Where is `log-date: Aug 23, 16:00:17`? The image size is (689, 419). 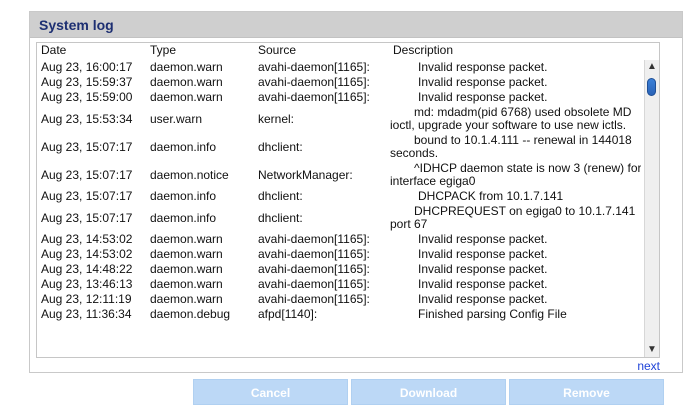 log-date: Aug 23, 16:00:17 is located at coordinates (87, 67).